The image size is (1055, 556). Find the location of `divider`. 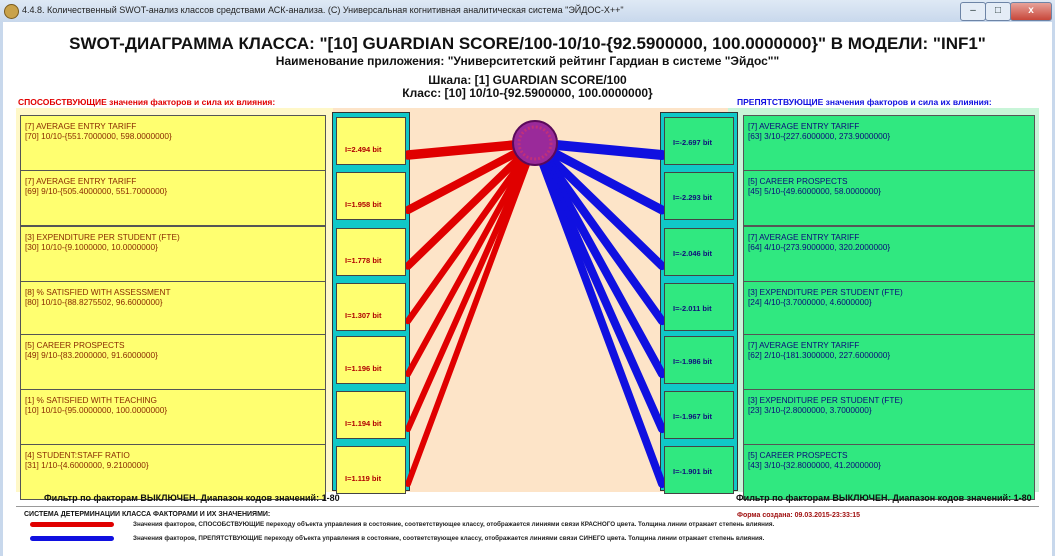

divider is located at coordinates (527, 506).